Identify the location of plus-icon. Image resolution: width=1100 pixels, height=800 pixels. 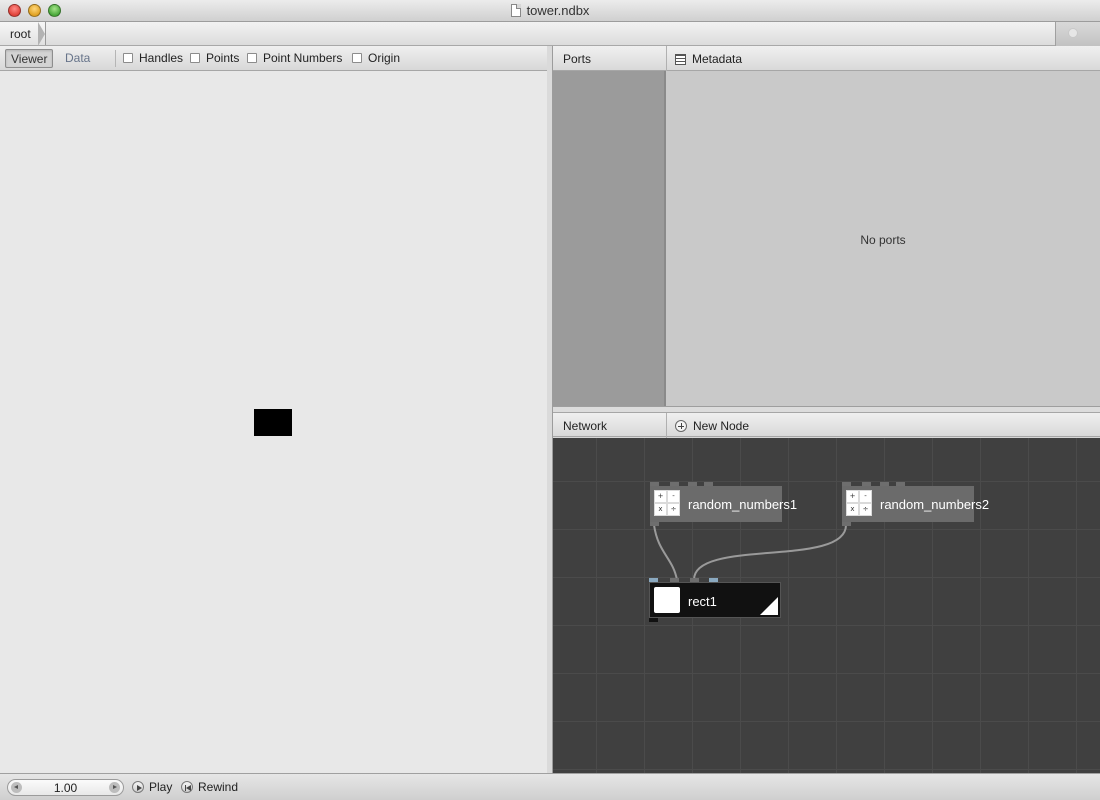
(681, 426).